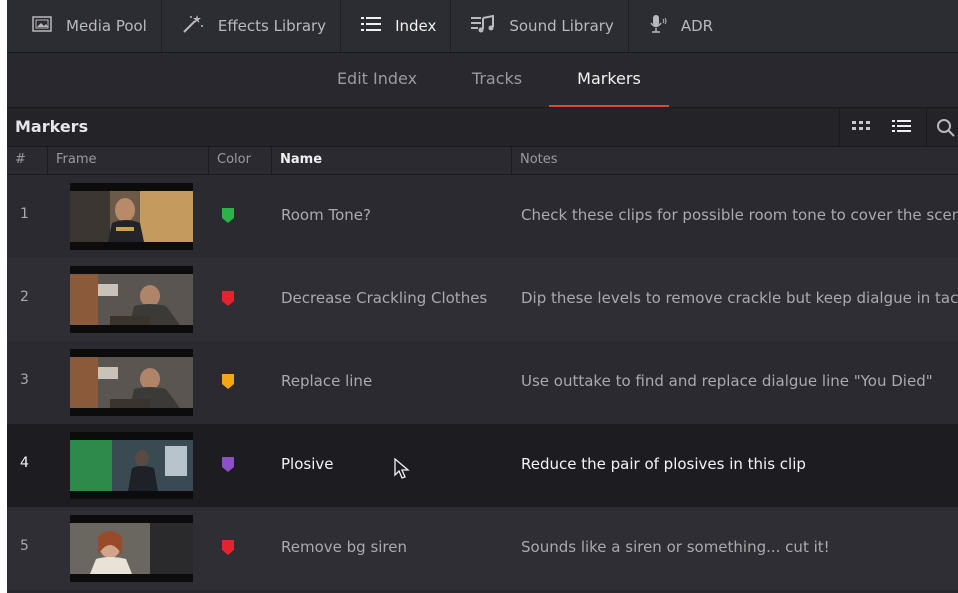 The image size is (958, 593). I want to click on column-frame: Frame, so click(127, 160).